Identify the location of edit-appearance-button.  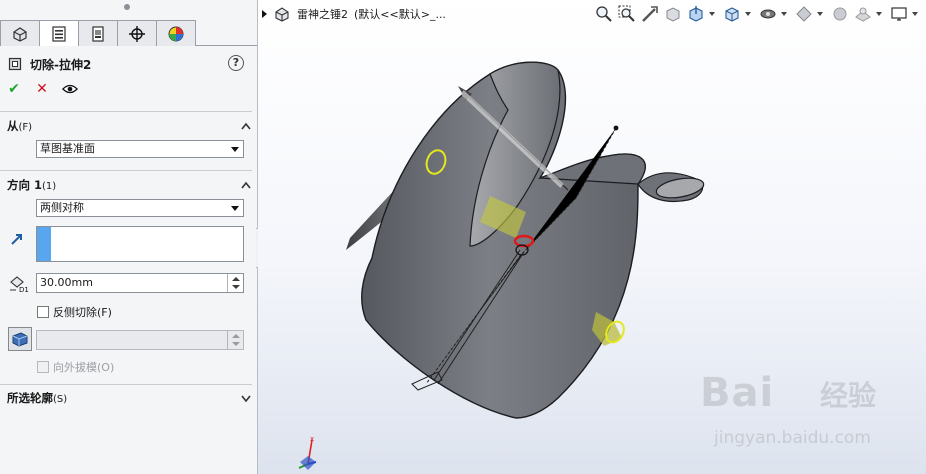
(840, 14).